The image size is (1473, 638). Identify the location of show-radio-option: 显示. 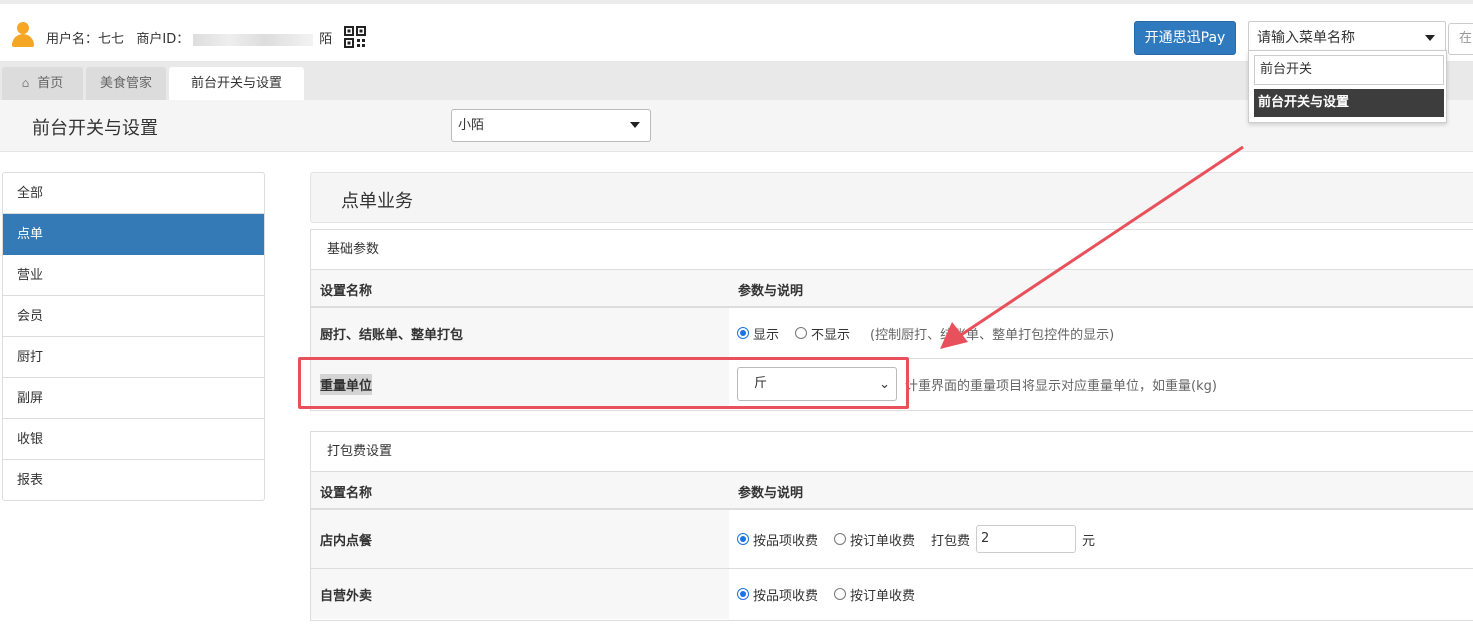
(758, 333).